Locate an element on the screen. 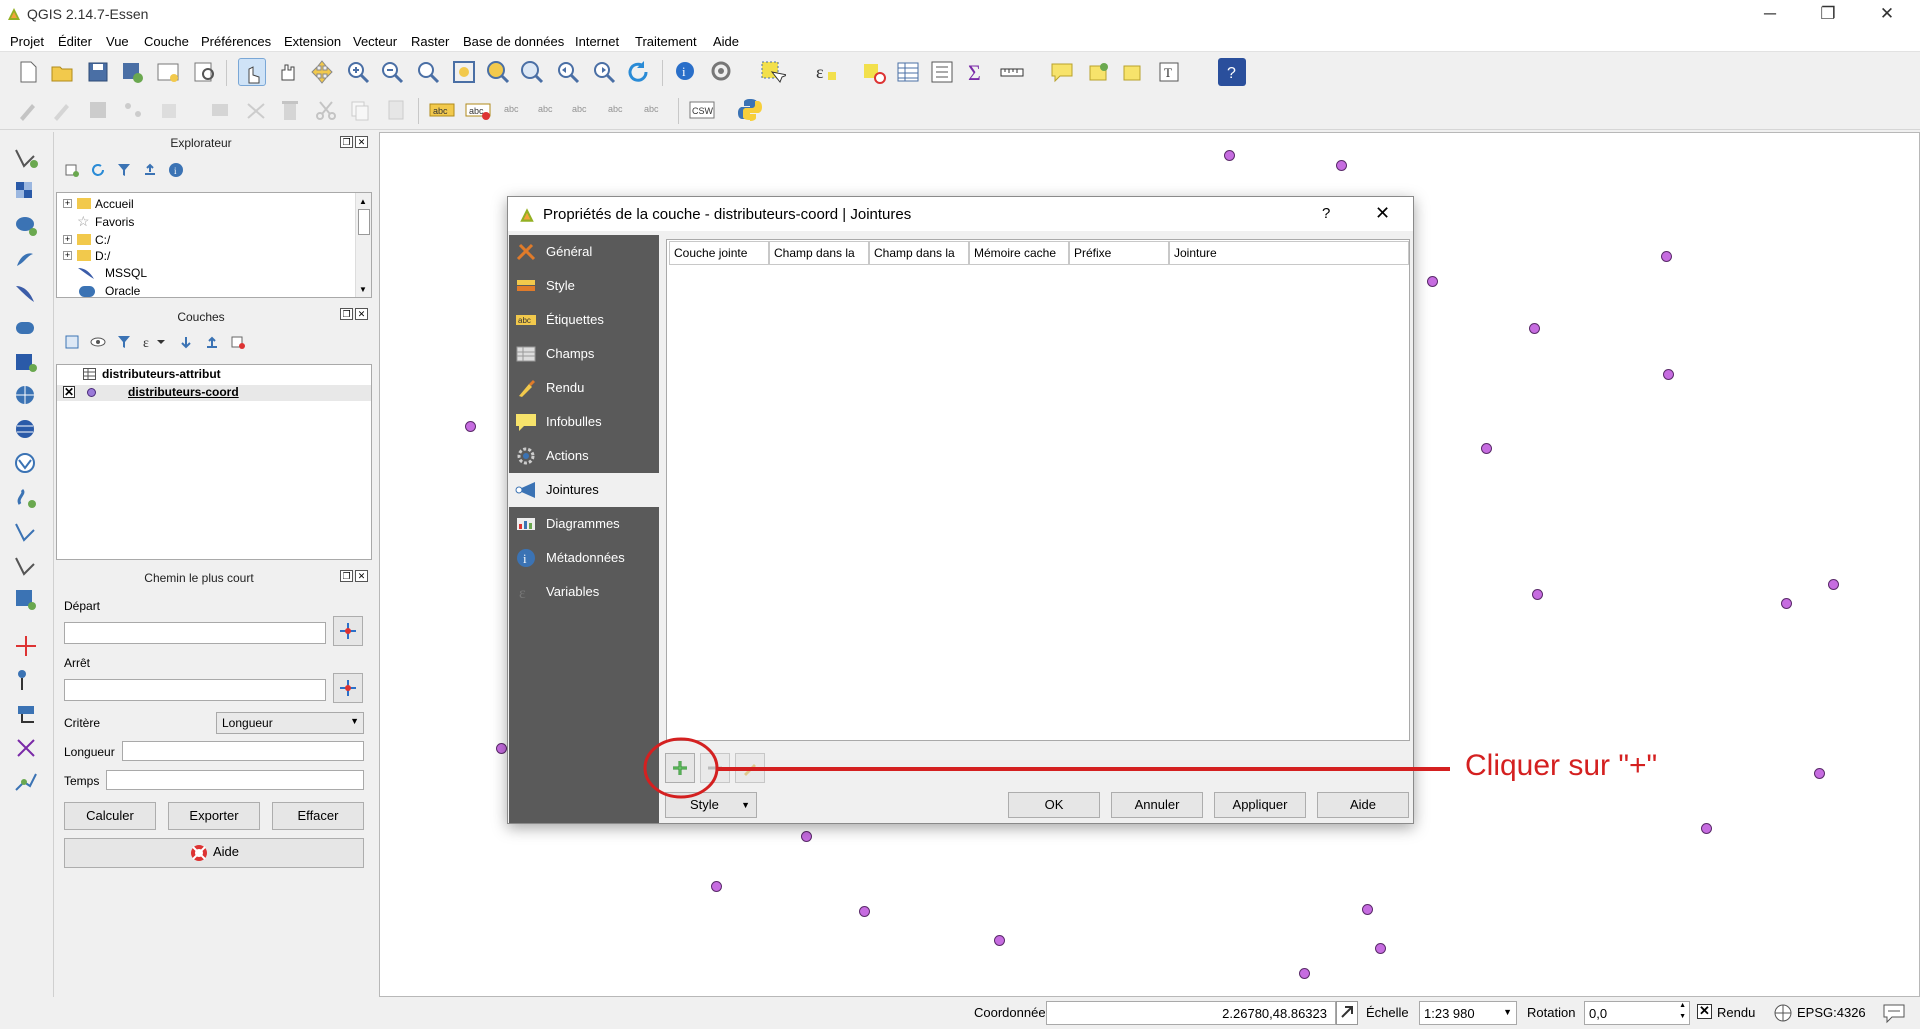  scale-label: Échelle is located at coordinates (1387, 1012).